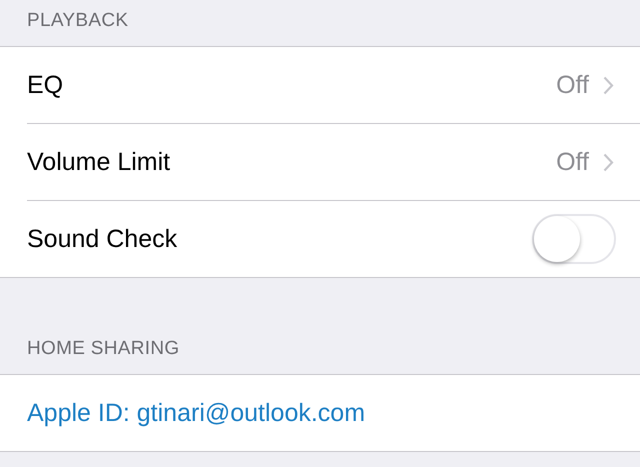 This screenshot has height=467, width=640. What do you see at coordinates (103, 349) in the screenshot?
I see `section-header: HOME SHARING` at bounding box center [103, 349].